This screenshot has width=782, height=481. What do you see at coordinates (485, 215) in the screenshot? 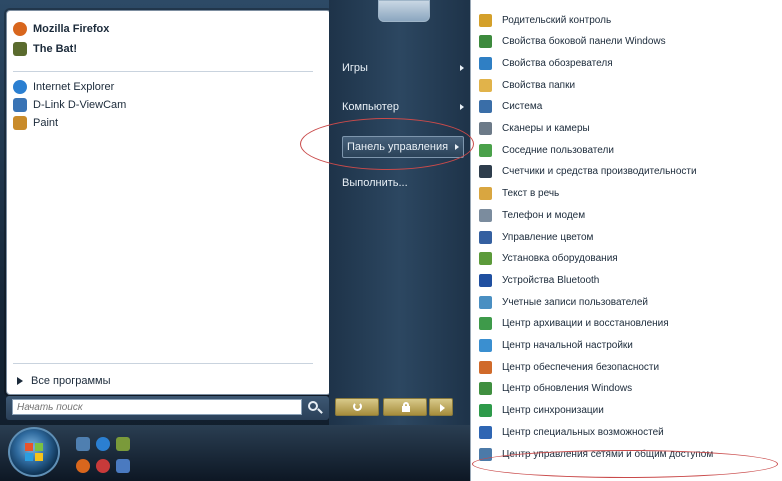
I see `phone-modem-icon` at bounding box center [485, 215].